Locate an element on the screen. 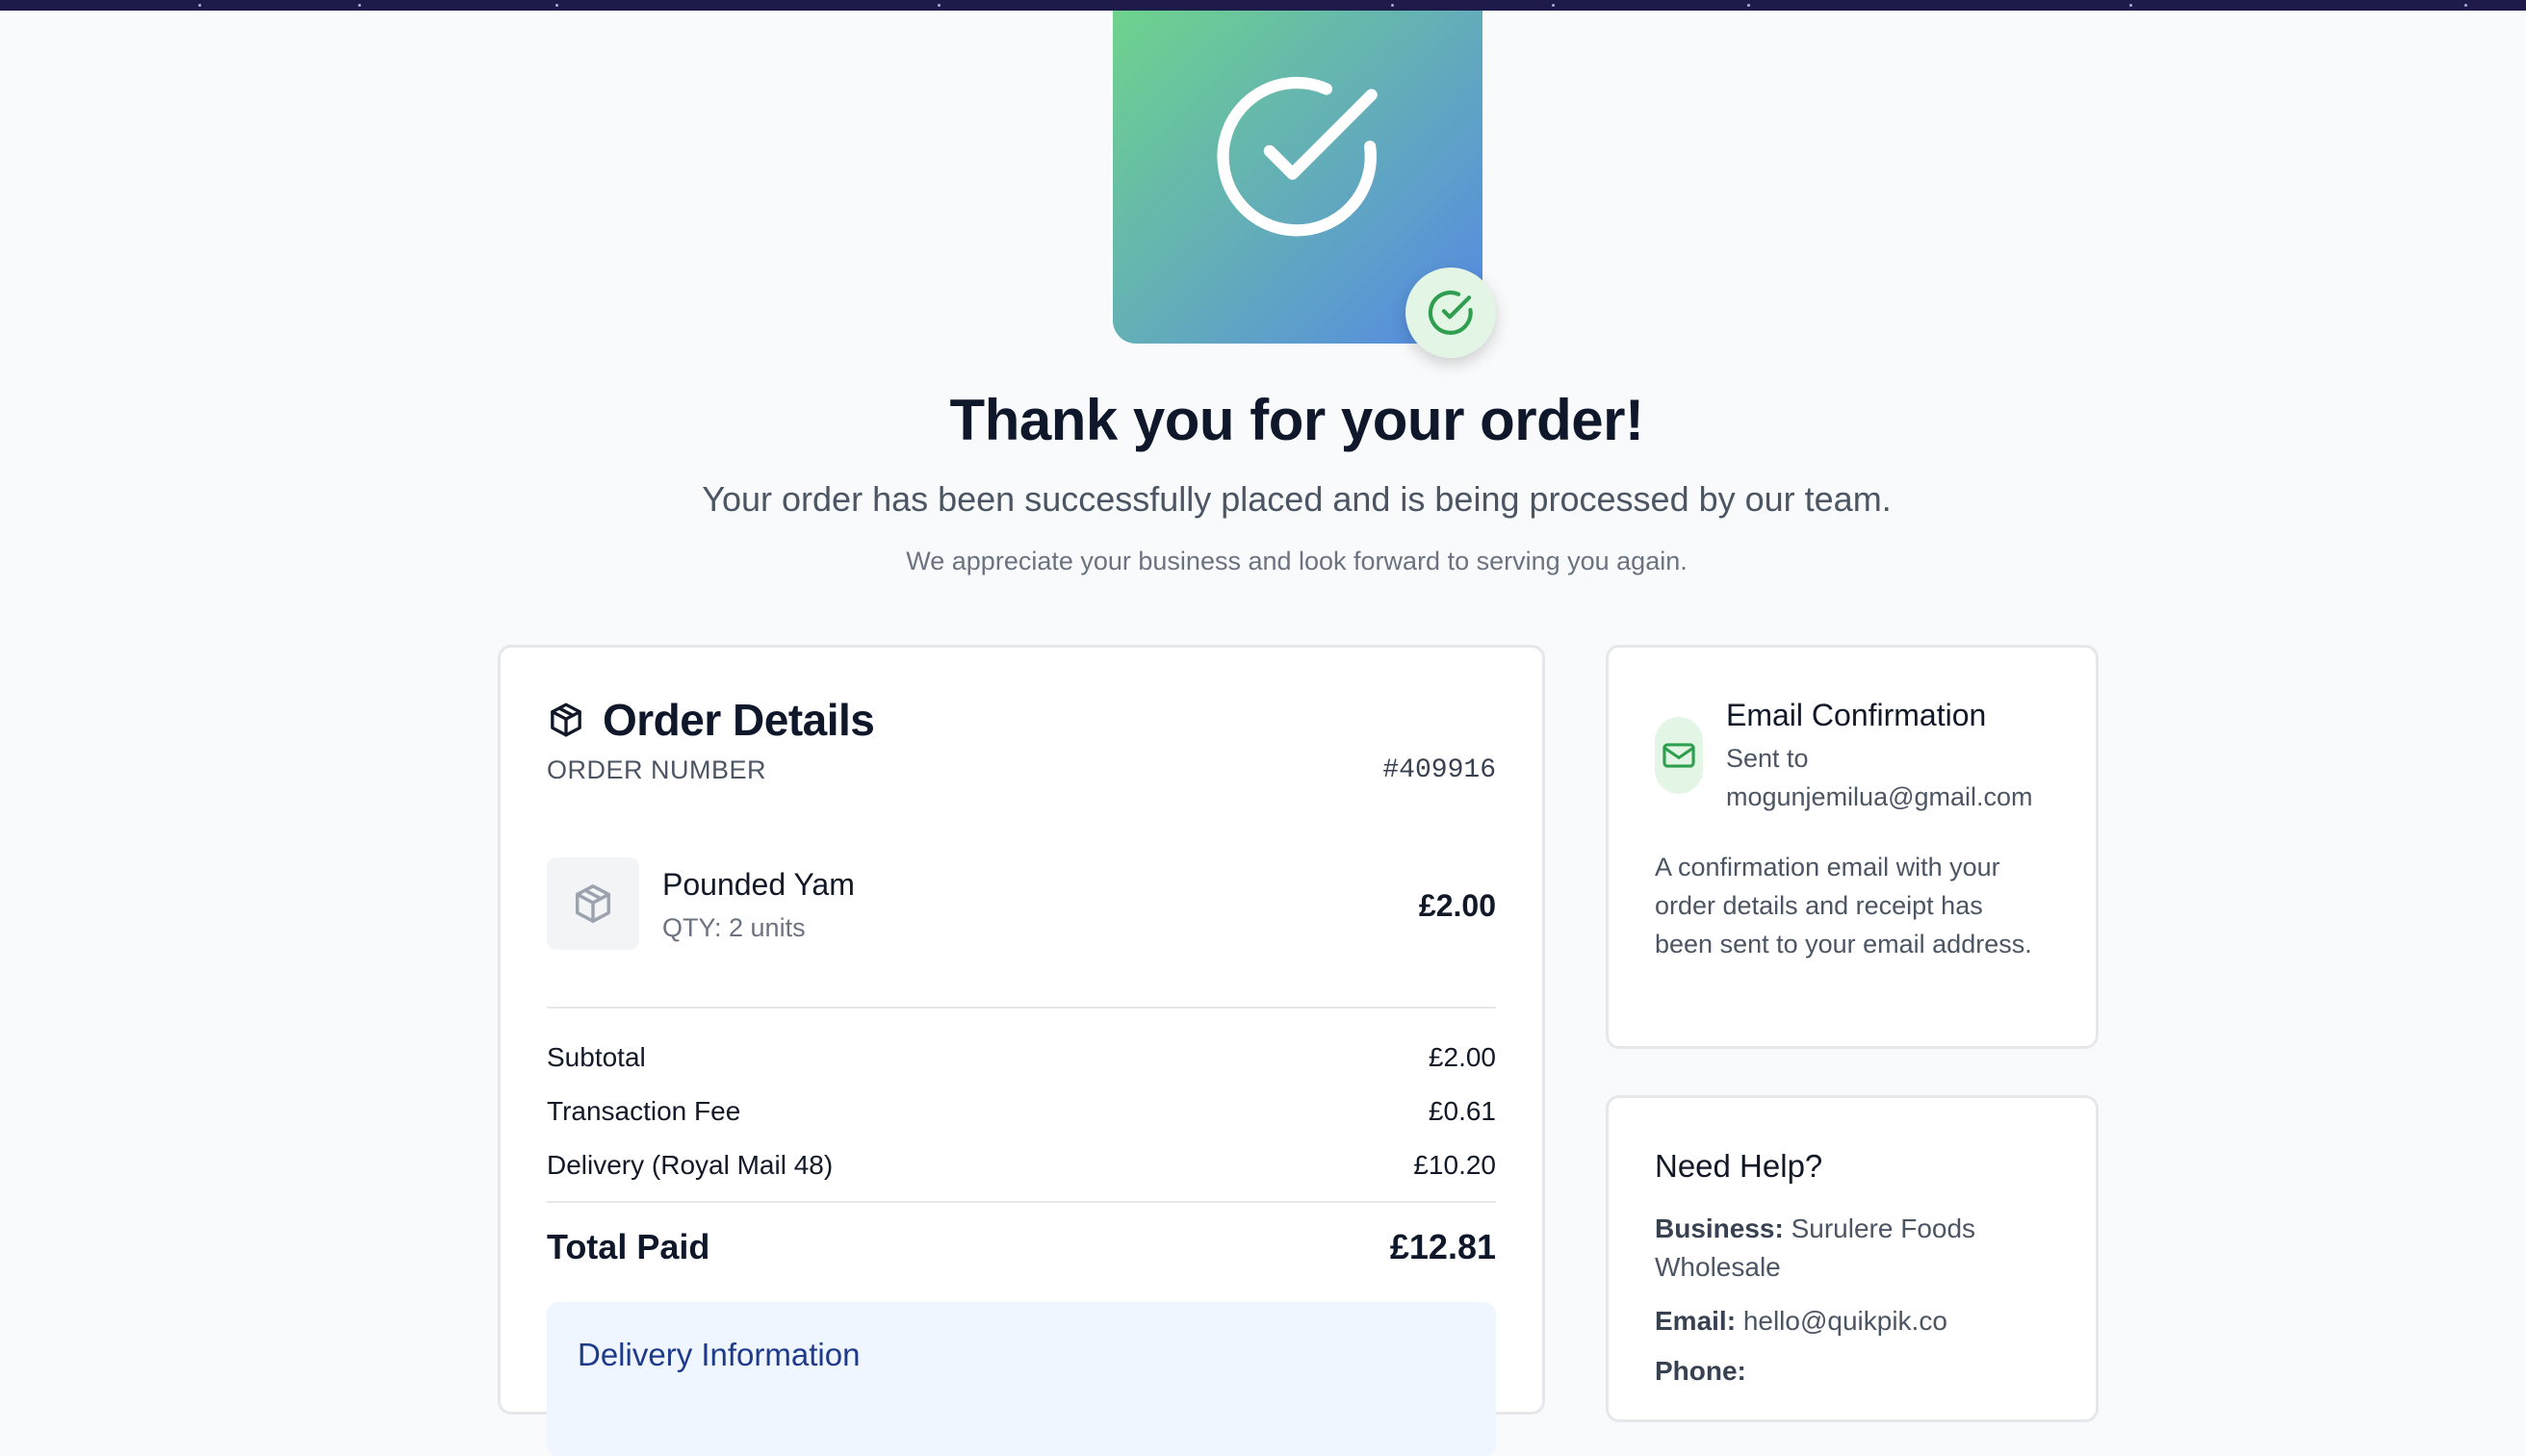 Image resolution: width=2526 pixels, height=1456 pixels. help-phone-label: Phone: is located at coordinates (1700, 1371).